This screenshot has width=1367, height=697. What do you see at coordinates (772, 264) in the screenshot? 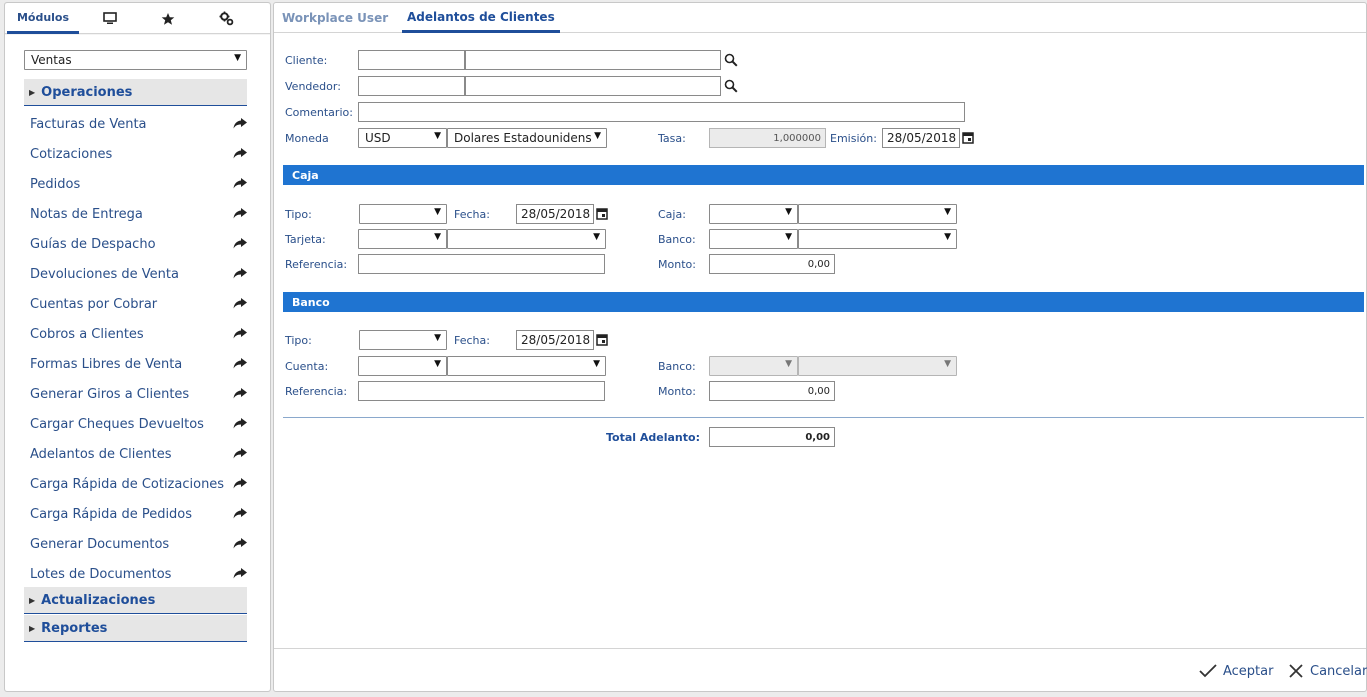
I see `caja-monto-input: 0,00` at bounding box center [772, 264].